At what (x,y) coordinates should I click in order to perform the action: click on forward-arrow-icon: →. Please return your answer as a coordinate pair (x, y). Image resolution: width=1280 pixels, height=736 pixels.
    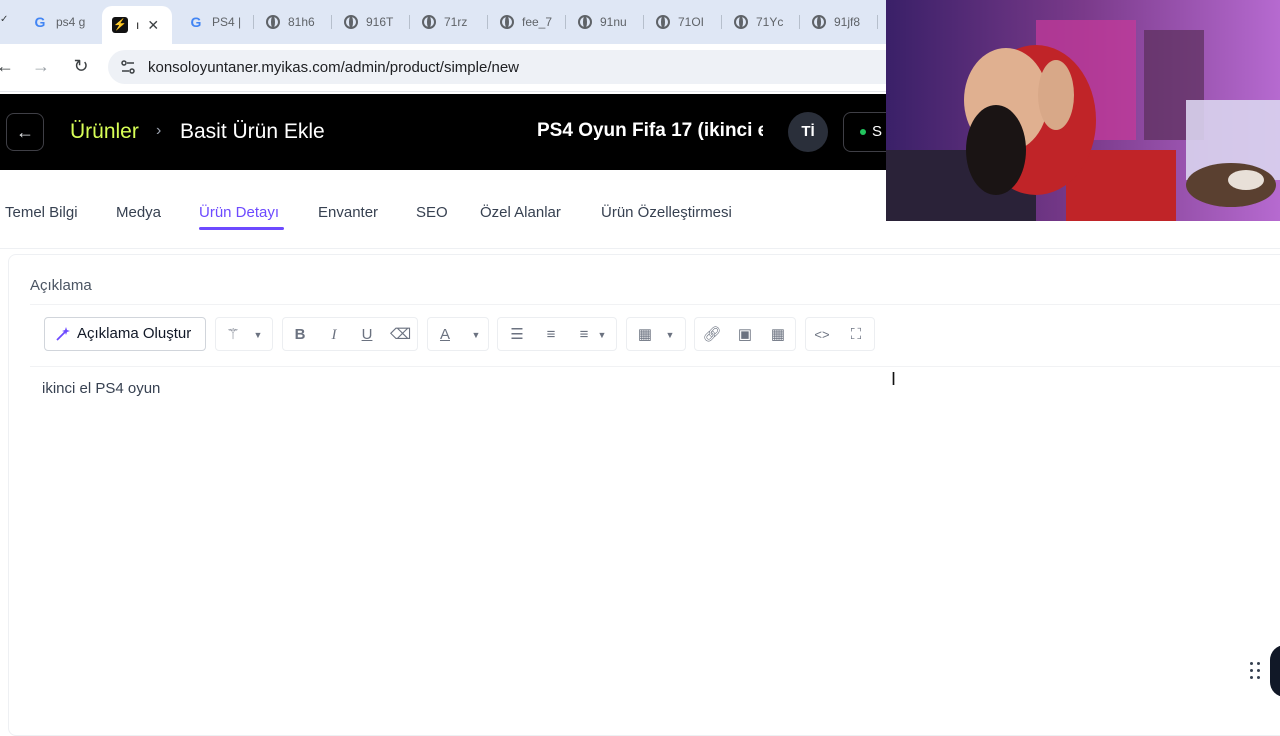
    Looking at the image, I should click on (41, 66).